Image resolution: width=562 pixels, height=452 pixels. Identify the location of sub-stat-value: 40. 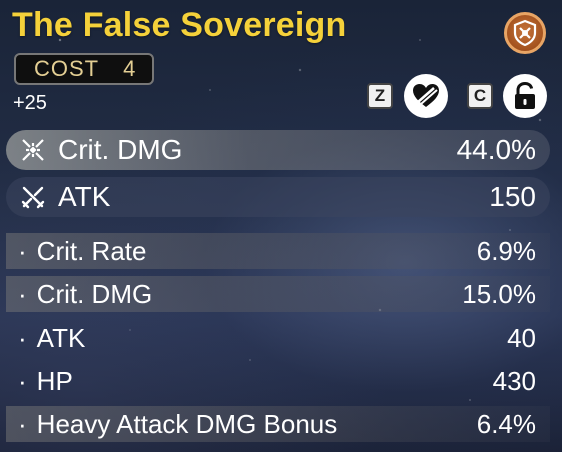
(521, 337).